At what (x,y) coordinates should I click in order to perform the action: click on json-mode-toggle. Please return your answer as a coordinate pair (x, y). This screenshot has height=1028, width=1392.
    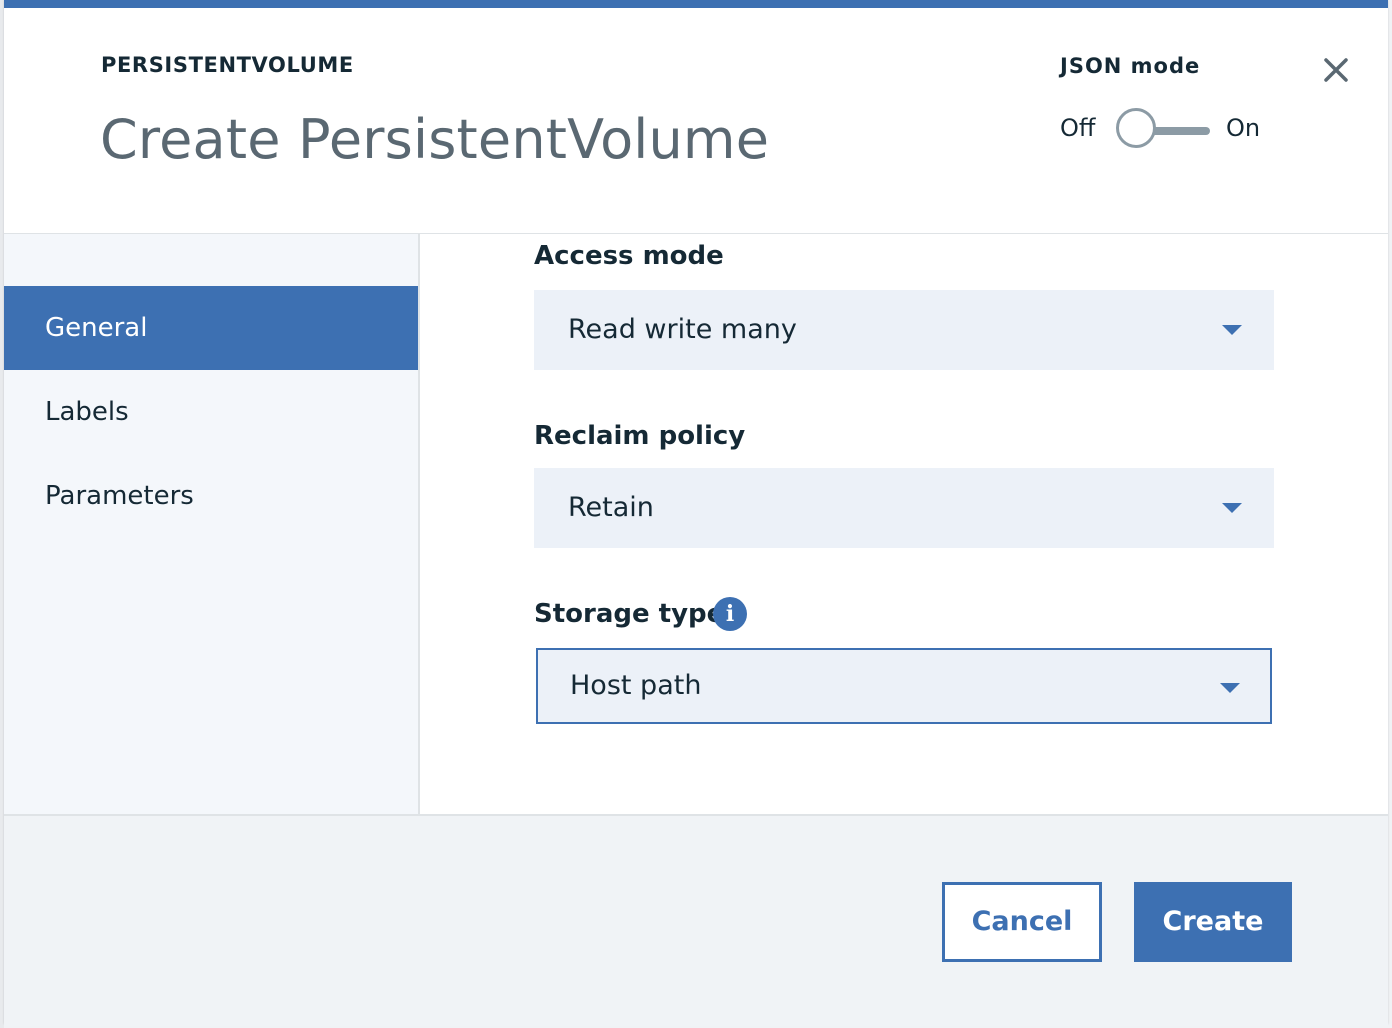
    Looking at the image, I should click on (1163, 132).